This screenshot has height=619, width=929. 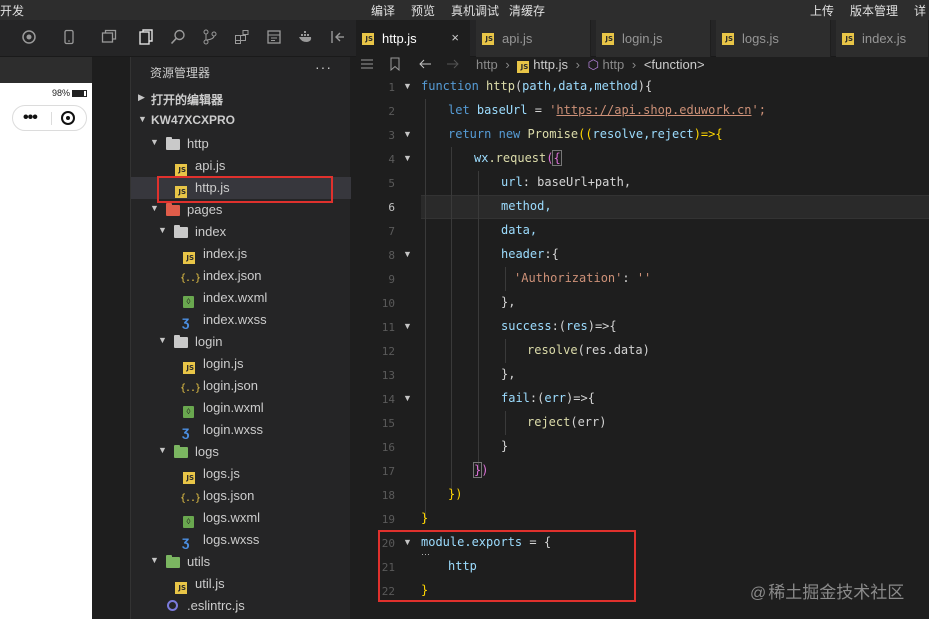 I want to click on forward-arrow-icon, so click(x=453, y=65).